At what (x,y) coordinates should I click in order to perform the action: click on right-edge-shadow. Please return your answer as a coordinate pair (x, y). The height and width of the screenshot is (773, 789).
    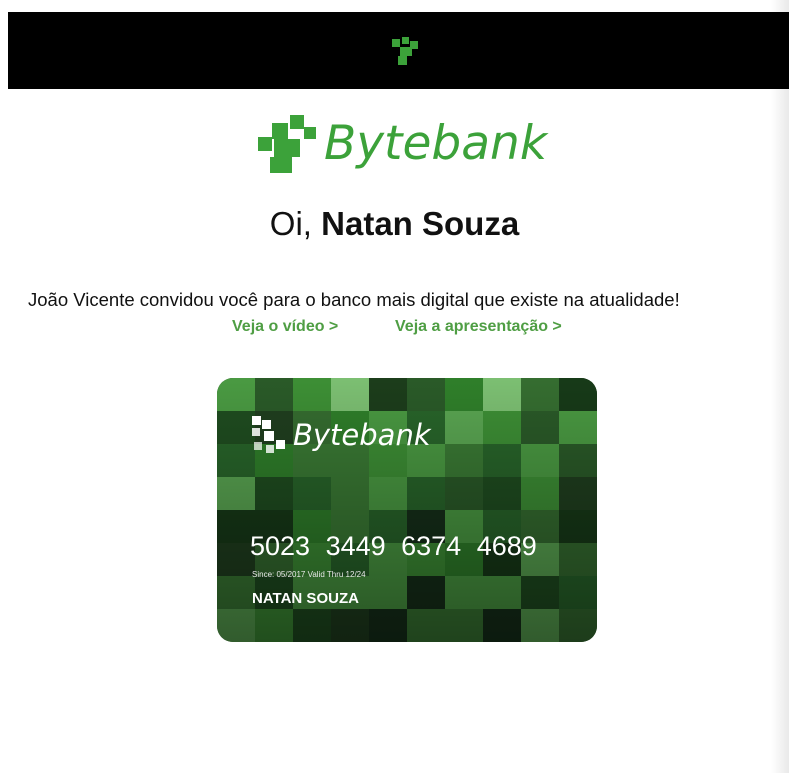
    Looking at the image, I should click on (780, 386).